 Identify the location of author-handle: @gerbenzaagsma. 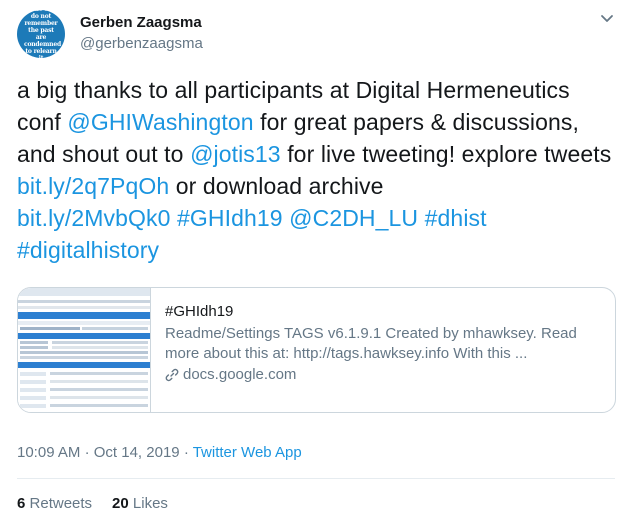
(141, 43).